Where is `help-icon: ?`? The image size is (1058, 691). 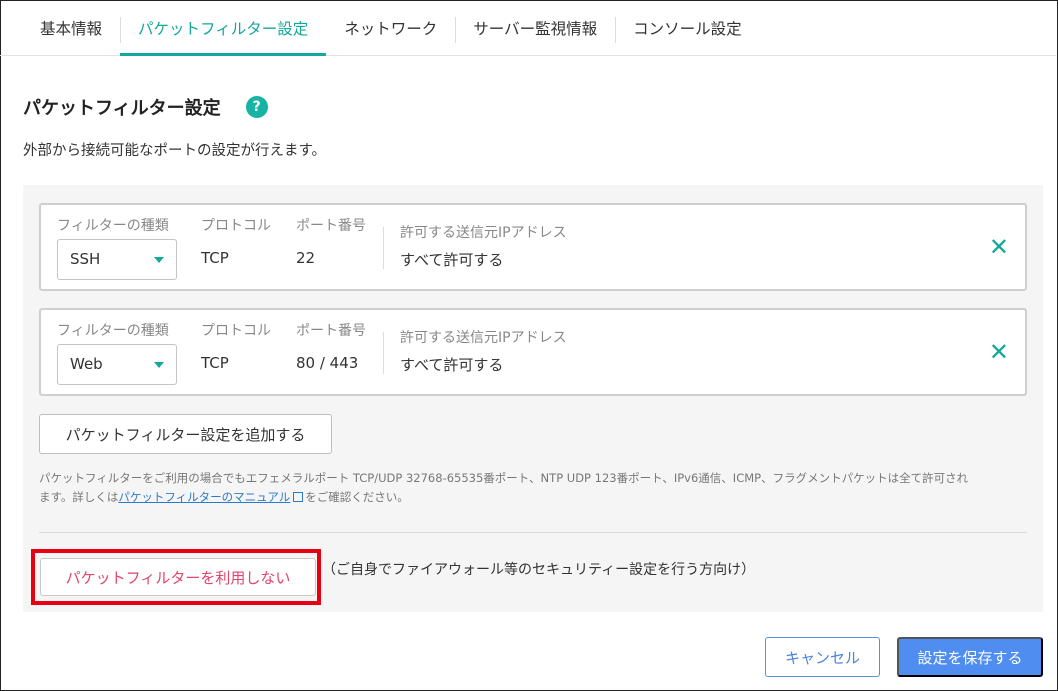
help-icon: ? is located at coordinates (256, 107).